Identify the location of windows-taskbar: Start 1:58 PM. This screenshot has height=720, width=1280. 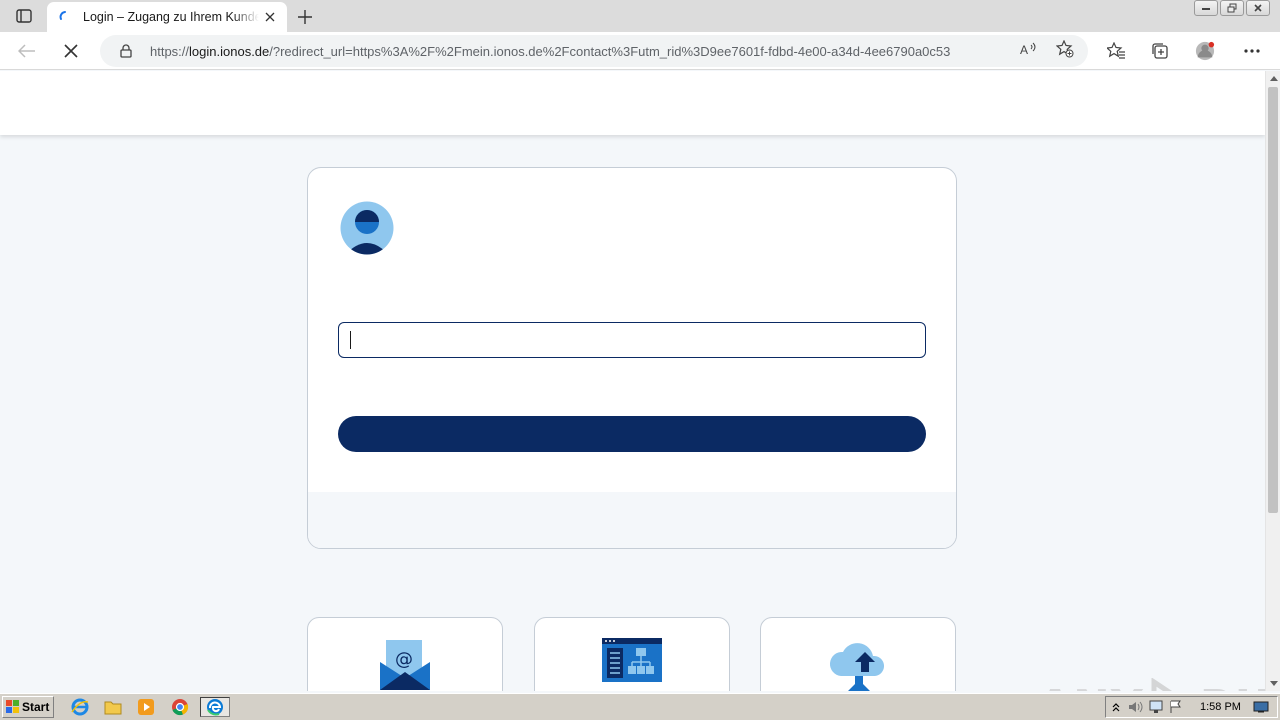
(640, 706).